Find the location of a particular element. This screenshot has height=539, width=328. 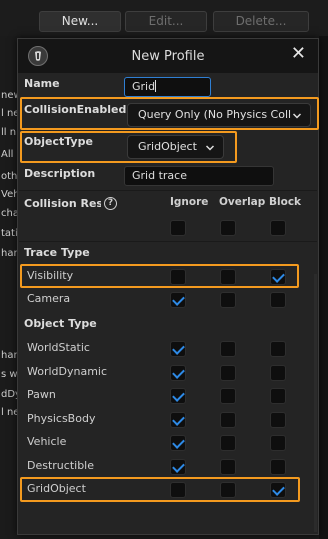

name-label: Name is located at coordinates (42, 83).